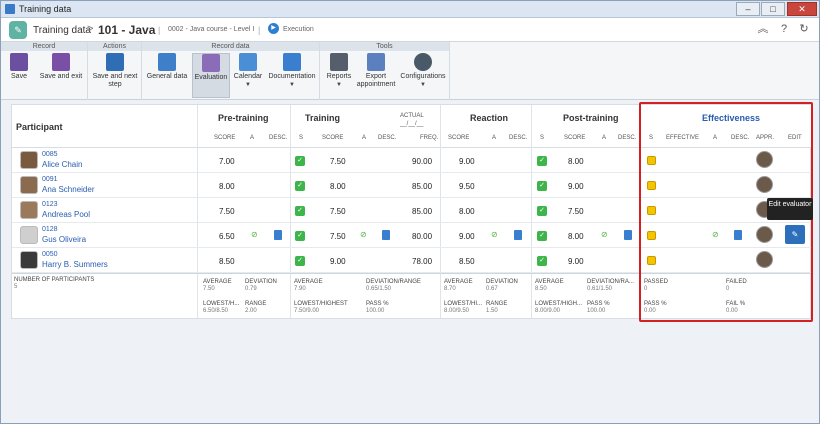 This screenshot has width=820, height=424. Describe the element at coordinates (127, 30) in the screenshot. I see `page-title: 101 - Java` at that location.